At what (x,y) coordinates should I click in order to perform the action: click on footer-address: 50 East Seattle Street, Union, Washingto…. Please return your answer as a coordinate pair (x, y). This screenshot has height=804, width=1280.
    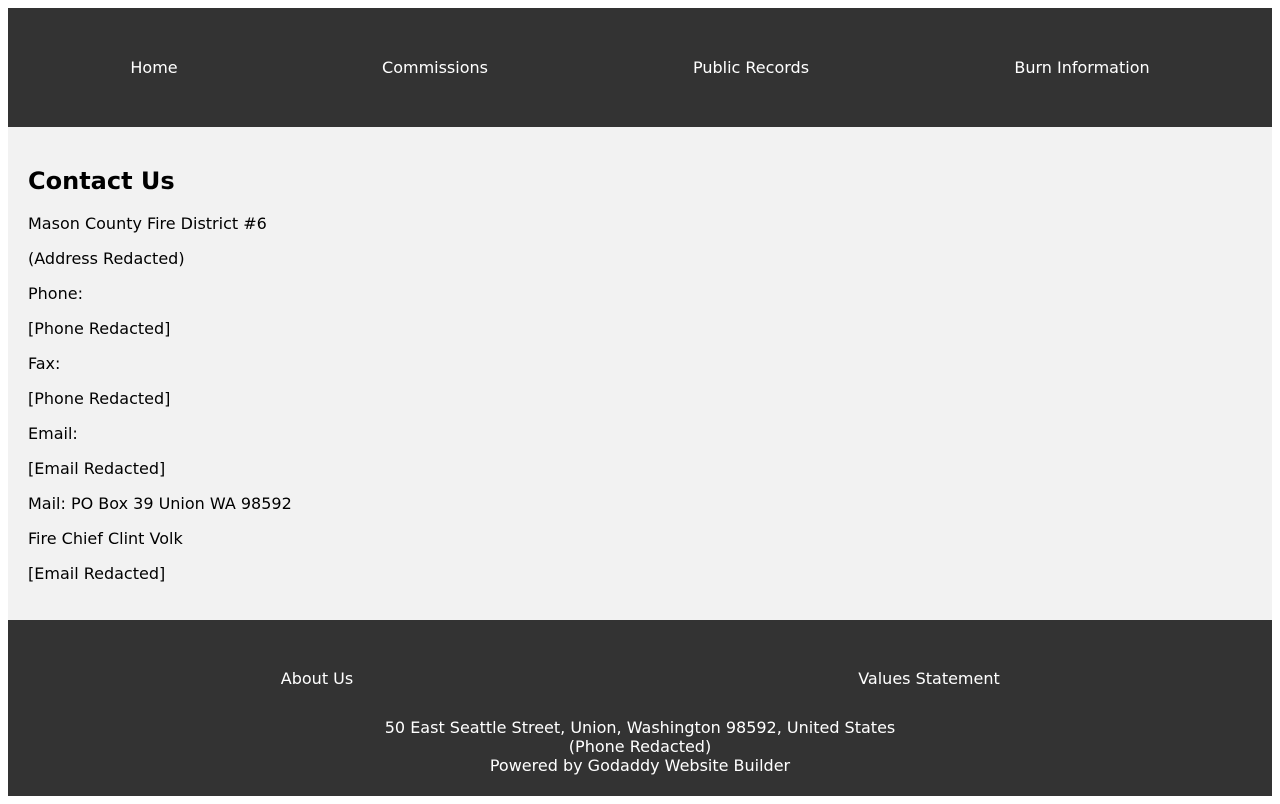
    Looking at the image, I should click on (640, 727).